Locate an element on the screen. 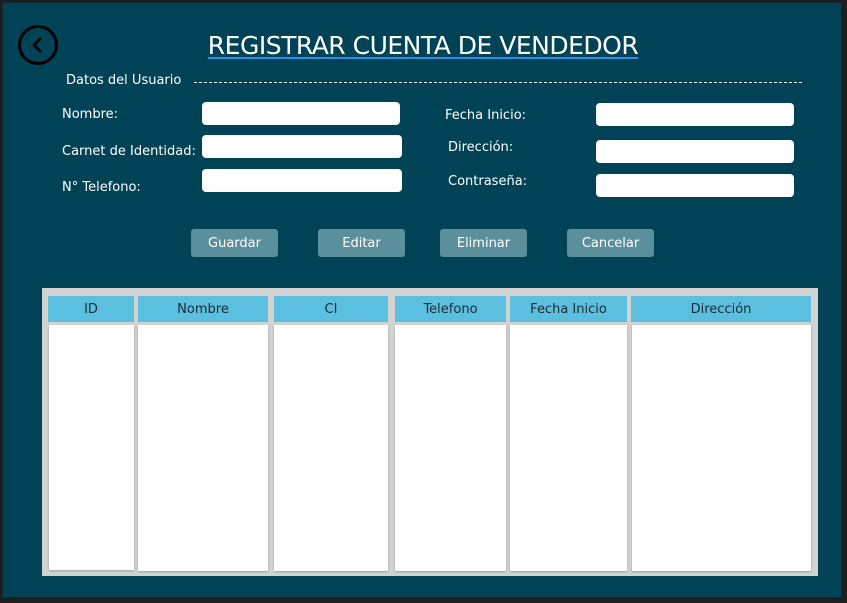 This screenshot has width=847, height=603. direccion-label: Dirección: is located at coordinates (481, 147).